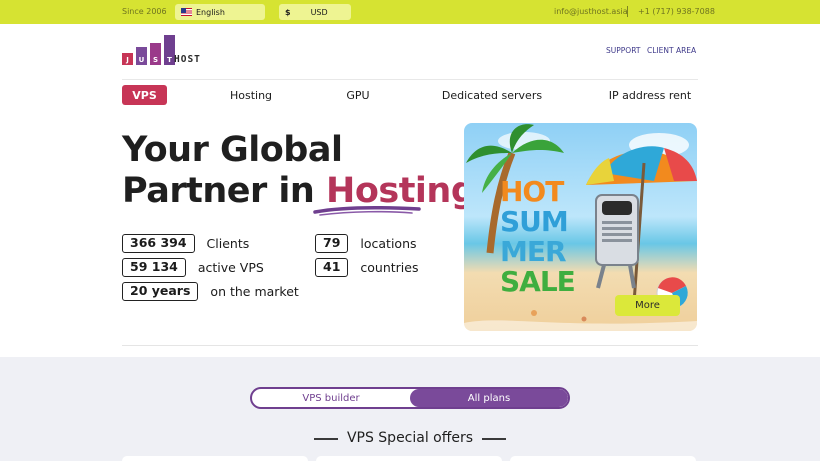 The image size is (820, 461). Describe the element at coordinates (647, 305) in the screenshot. I see `more-button: More` at that location.